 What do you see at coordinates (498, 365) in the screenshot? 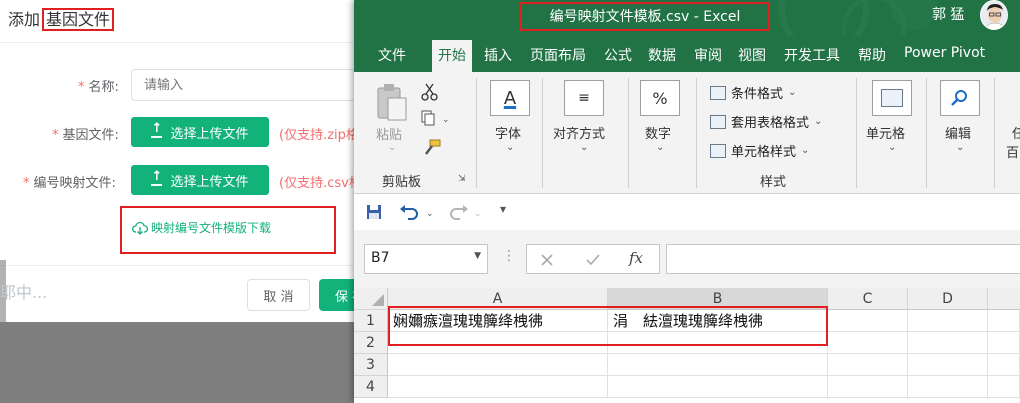
I see `cell-a3` at bounding box center [498, 365].